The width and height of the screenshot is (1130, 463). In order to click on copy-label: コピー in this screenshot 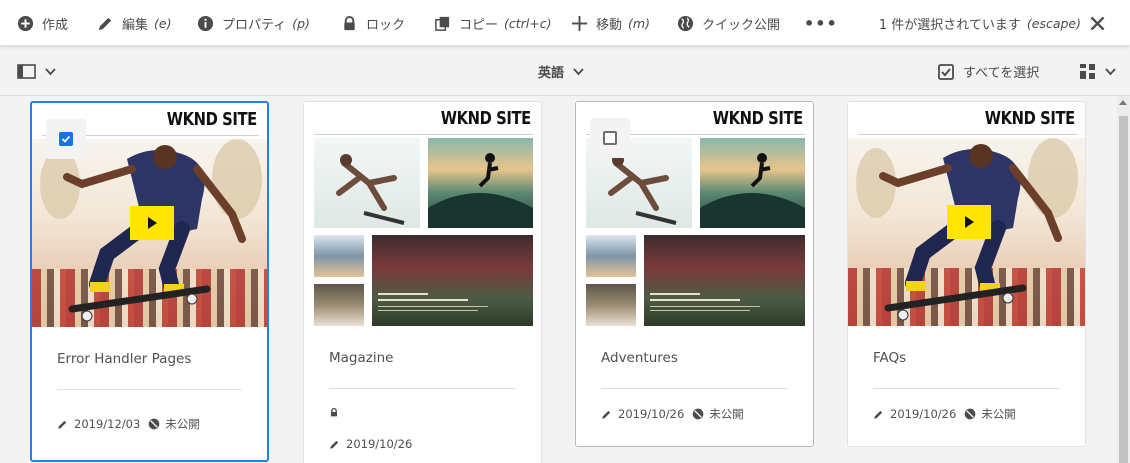, I will do `click(479, 25)`.